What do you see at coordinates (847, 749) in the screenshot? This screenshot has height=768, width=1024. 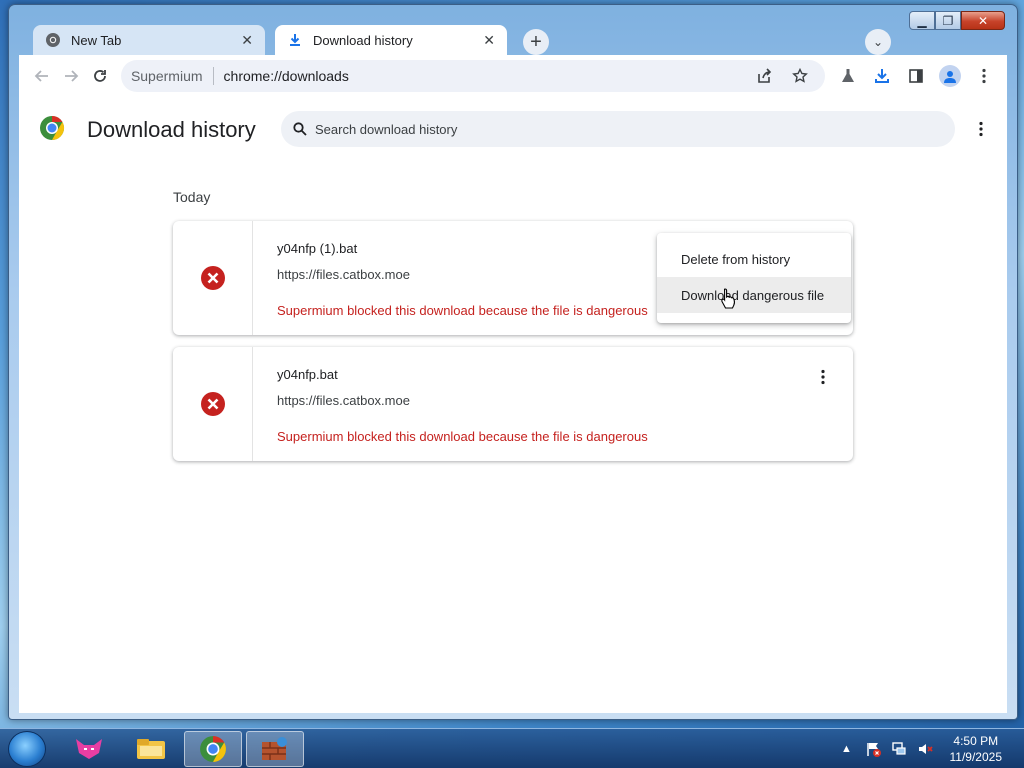 I see `show-hidden-icons-icon: ▲` at bounding box center [847, 749].